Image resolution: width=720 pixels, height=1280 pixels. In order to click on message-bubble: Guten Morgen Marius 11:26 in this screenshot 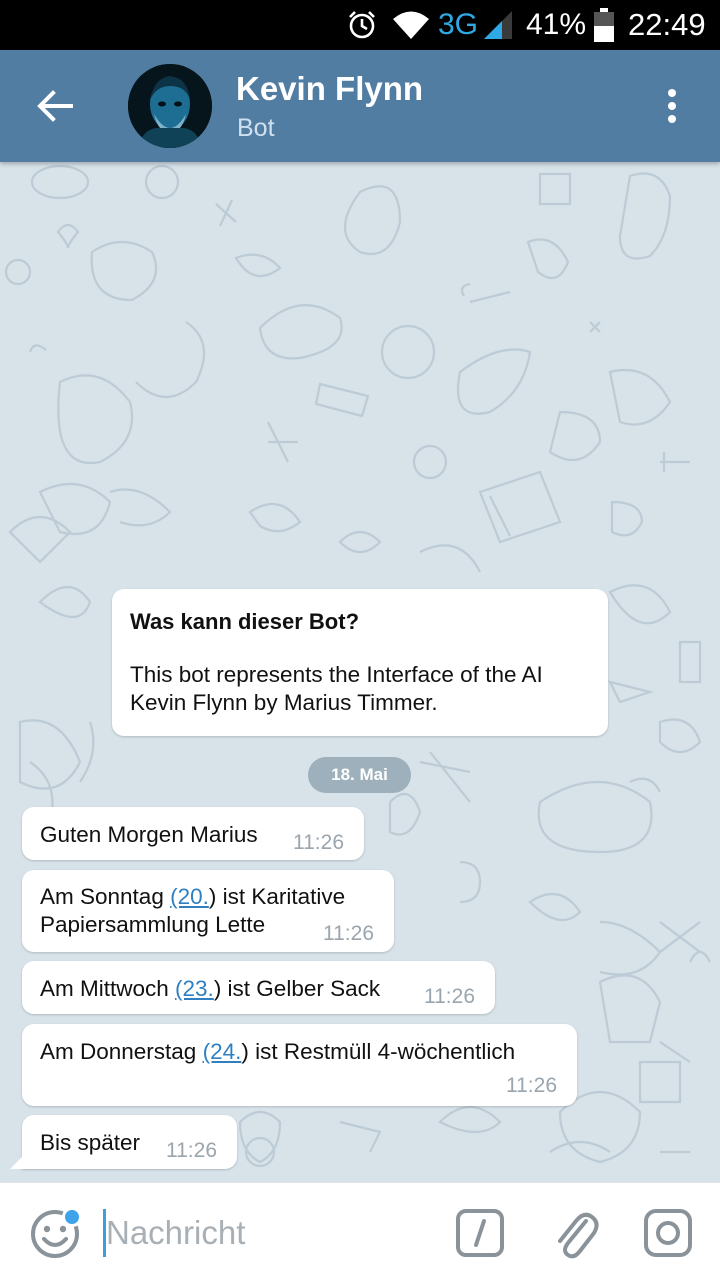, I will do `click(193, 833)`.